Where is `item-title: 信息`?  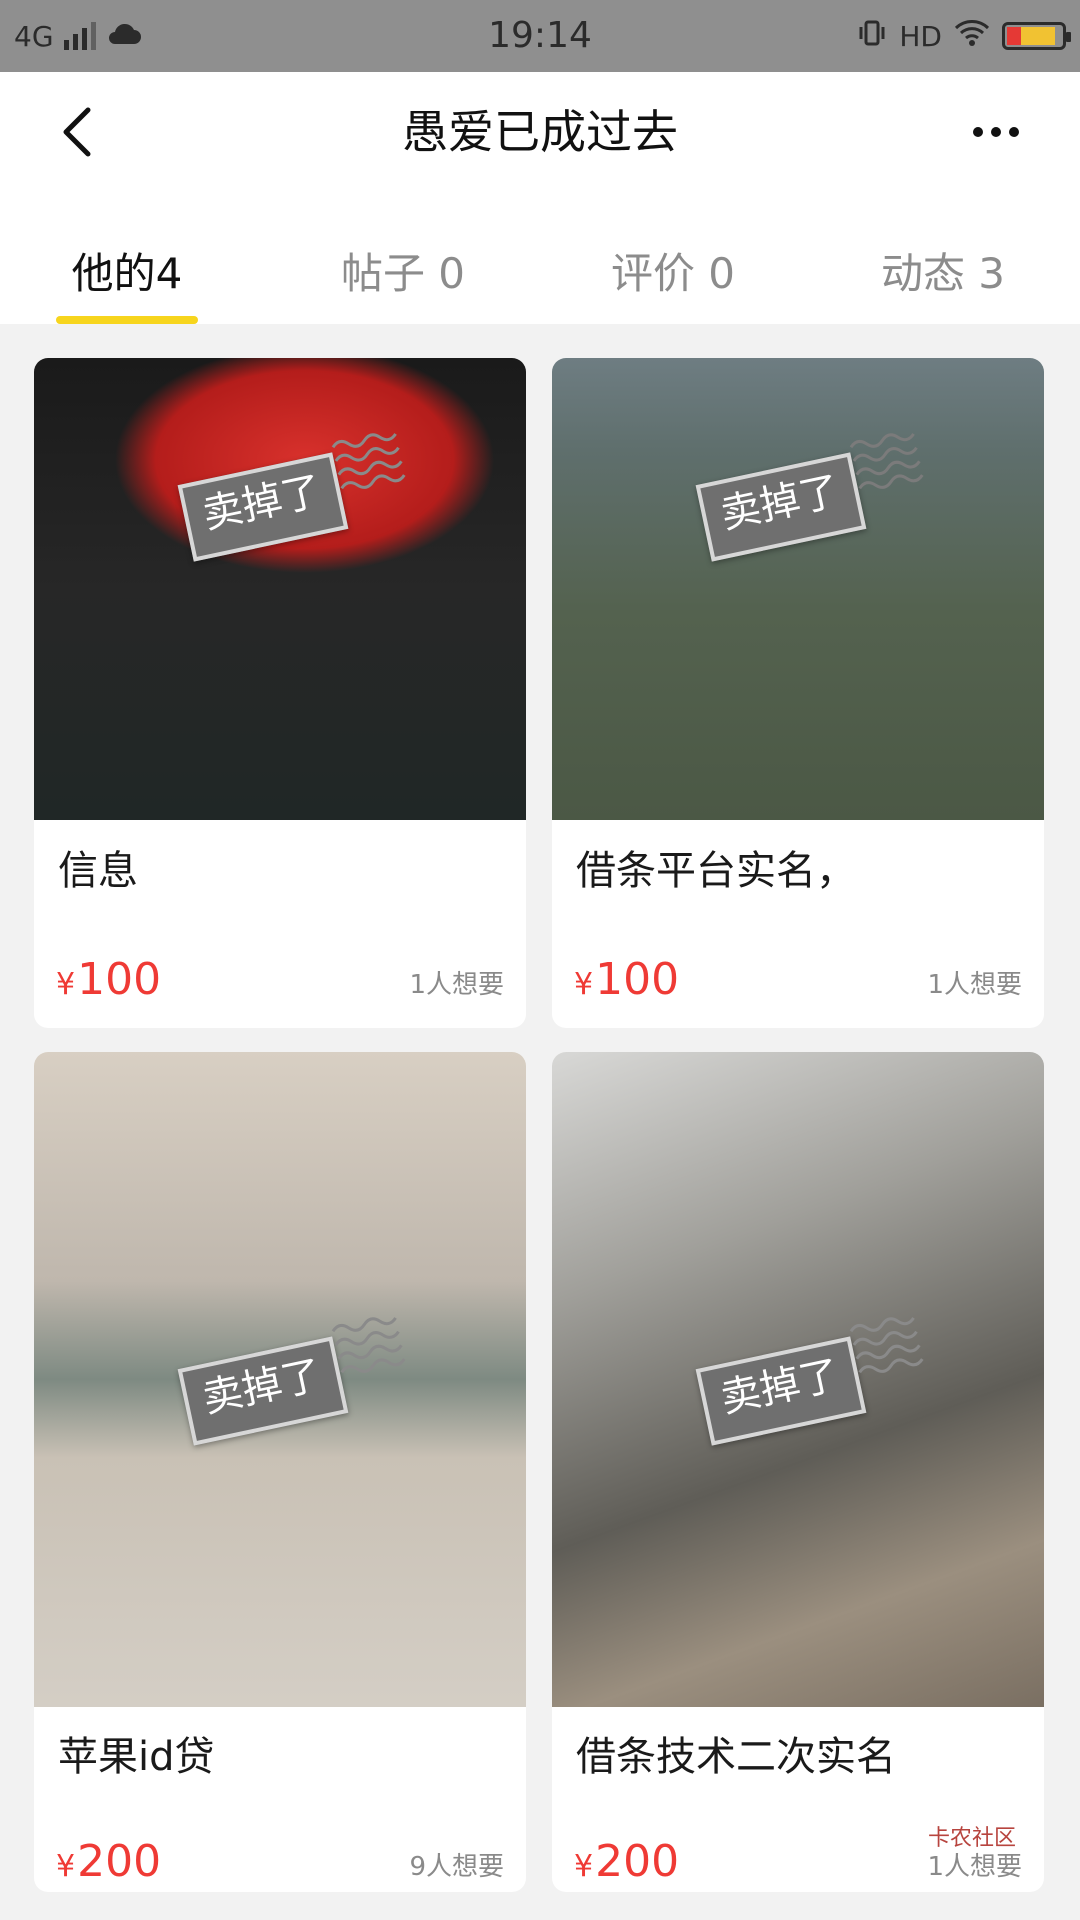
item-title: 信息 is located at coordinates (98, 871).